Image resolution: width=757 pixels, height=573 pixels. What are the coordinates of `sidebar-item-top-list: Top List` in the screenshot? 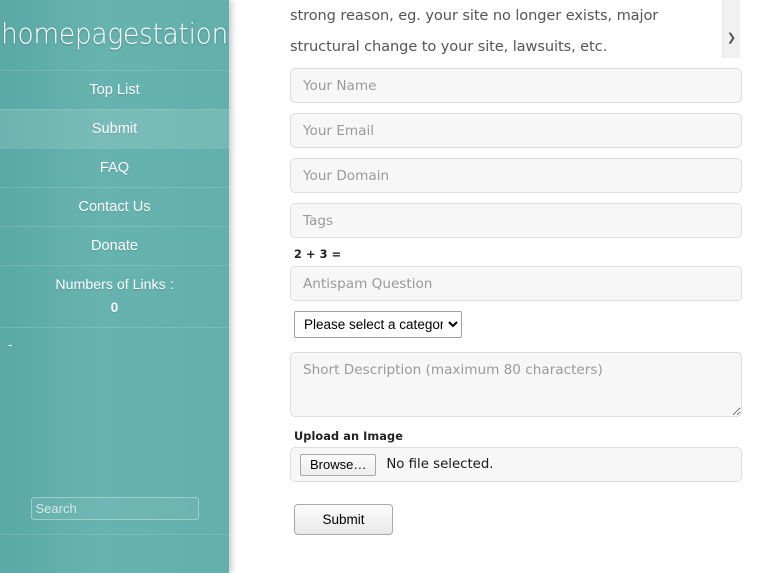 It's located at (114, 89).